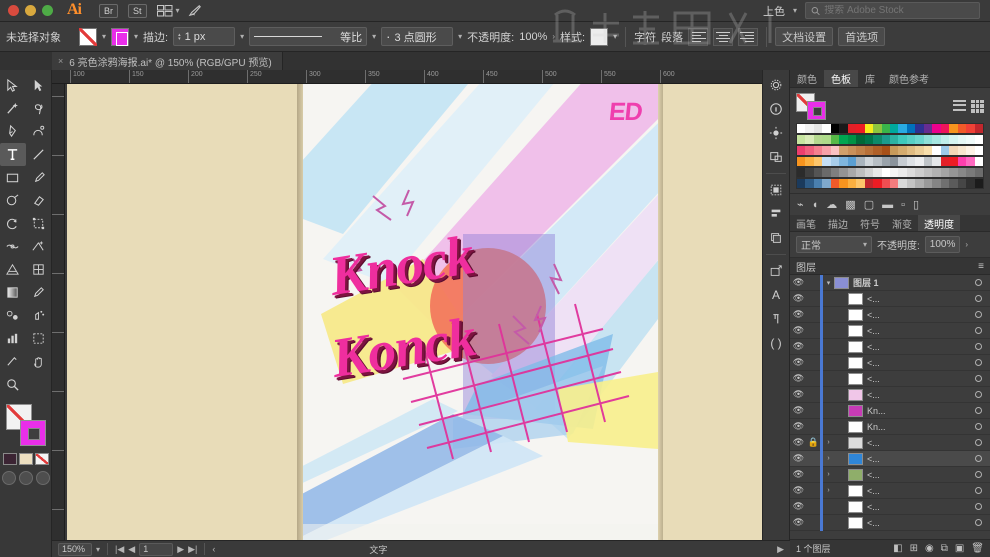  What do you see at coordinates (816, 110) in the screenshot?
I see `swatch-stroke-indicator` at bounding box center [816, 110].